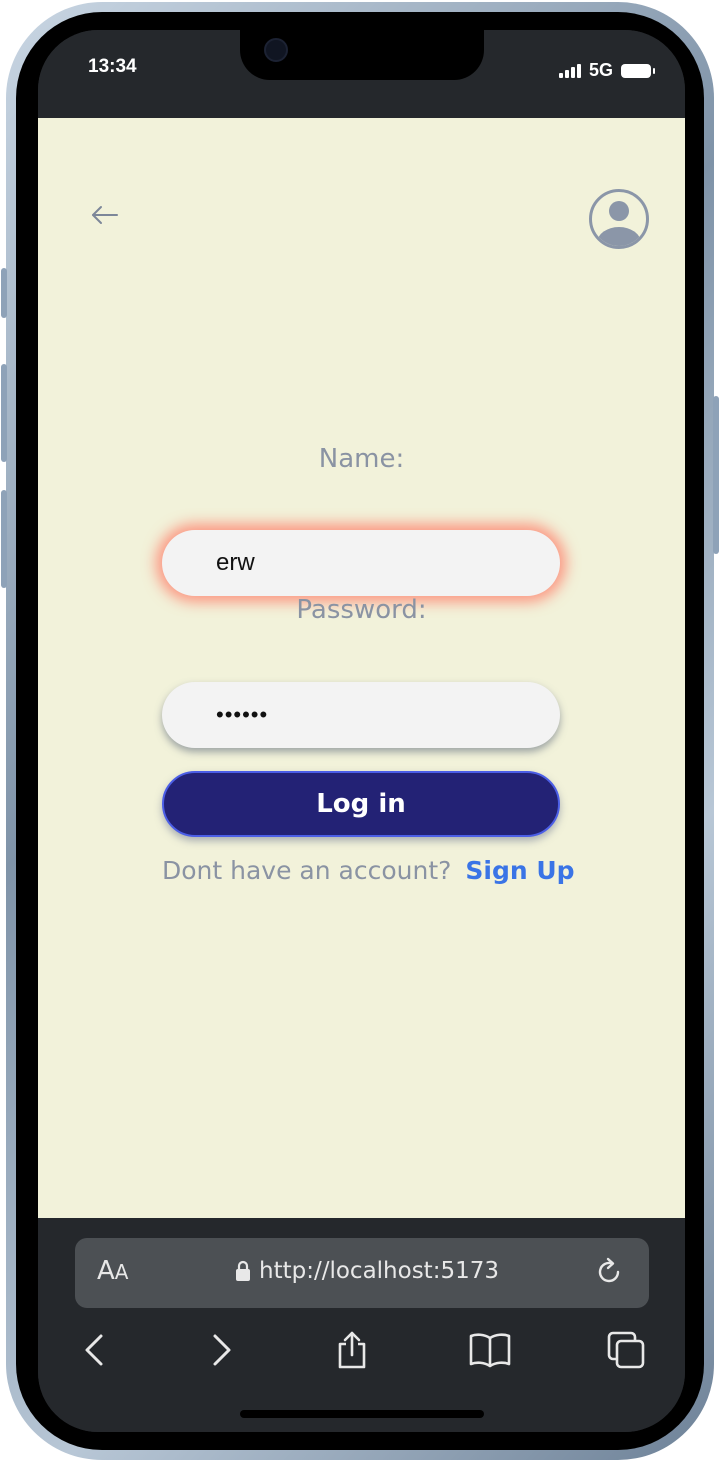 The image size is (720, 1462). What do you see at coordinates (519, 870) in the screenshot?
I see `signup-link: Sign Up` at bounding box center [519, 870].